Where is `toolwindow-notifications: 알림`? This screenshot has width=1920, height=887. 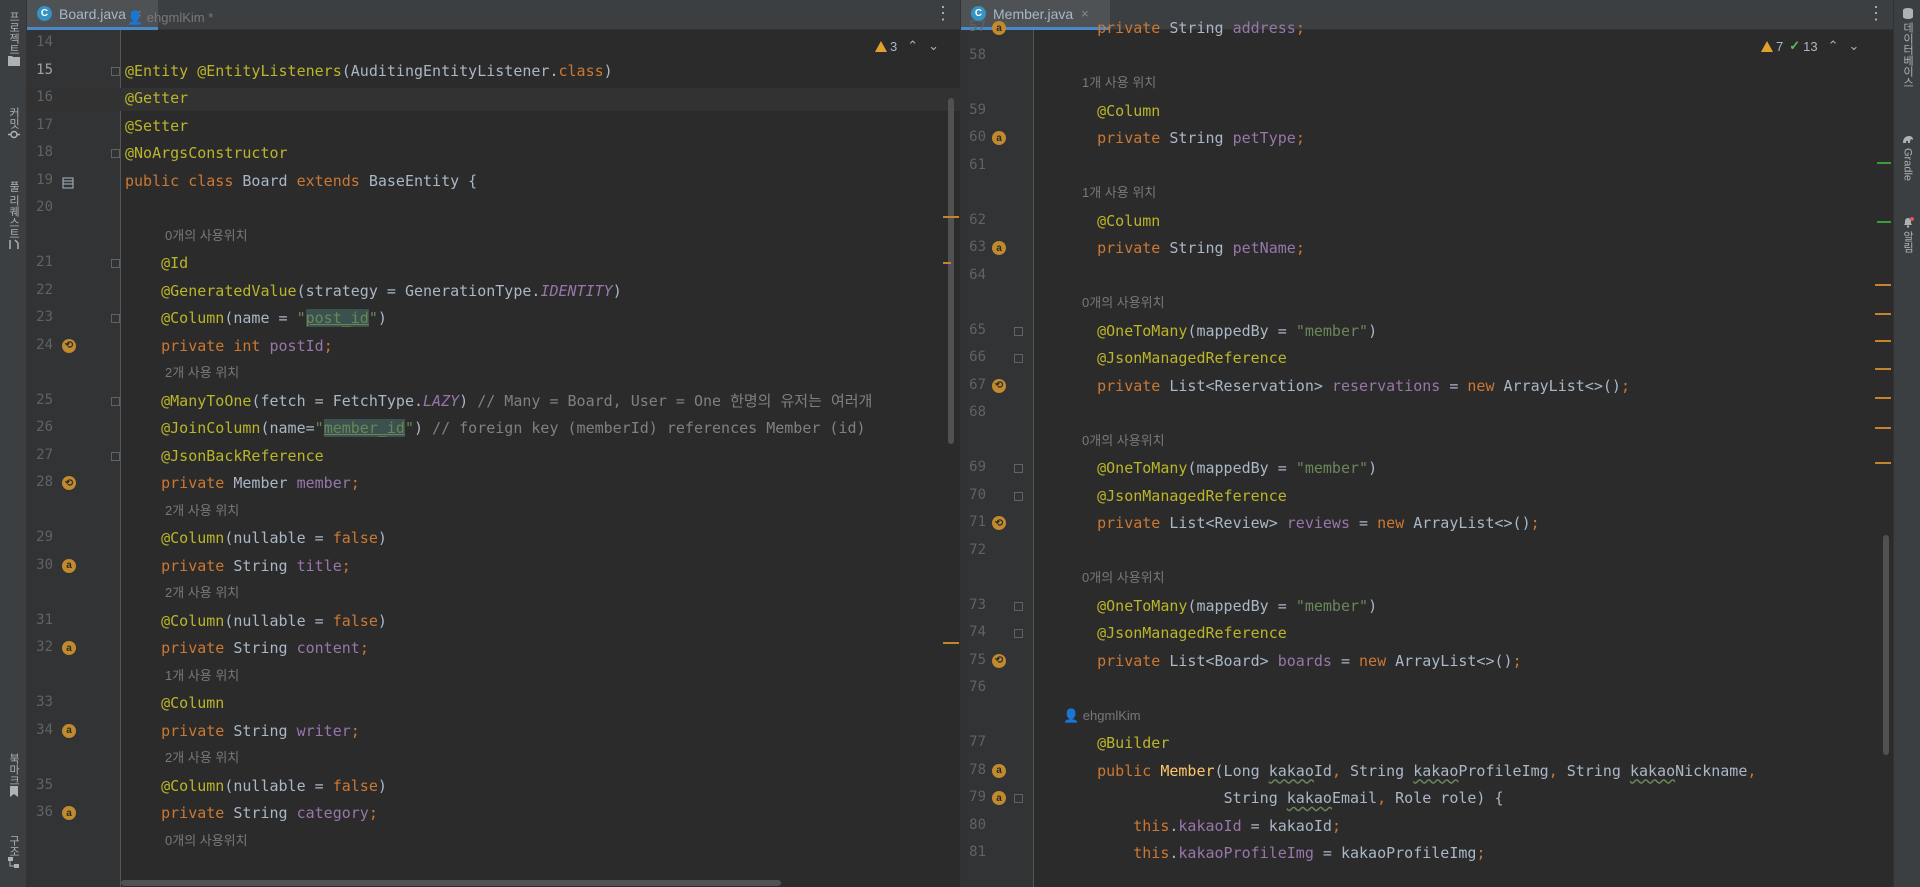
toolwindow-notifications: 알림 is located at coordinates (1907, 235).